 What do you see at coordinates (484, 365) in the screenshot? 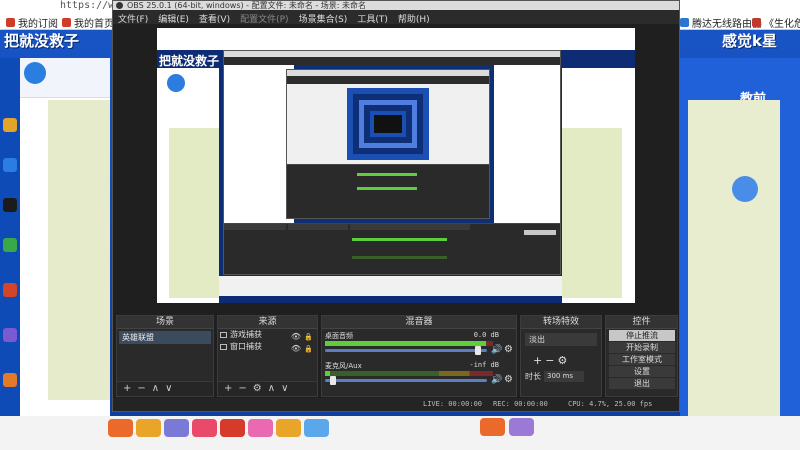
I see `channel-db: -inf dB` at bounding box center [484, 365].